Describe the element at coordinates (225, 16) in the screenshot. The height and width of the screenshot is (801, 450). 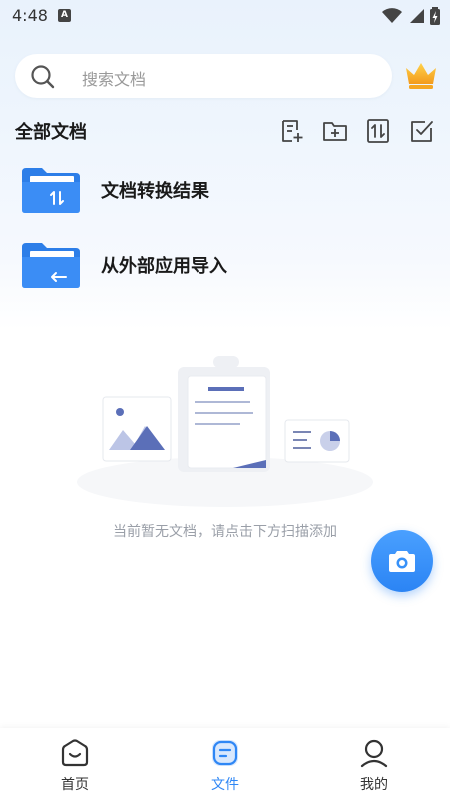
I see `status-bar: 4:48 A` at that location.